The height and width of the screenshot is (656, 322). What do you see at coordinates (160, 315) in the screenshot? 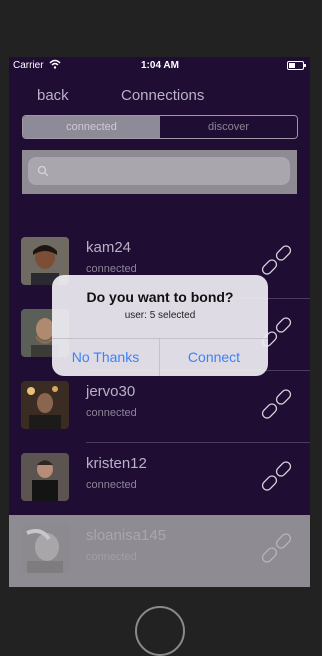
I see `alert-message: user: 5 selected` at bounding box center [160, 315].